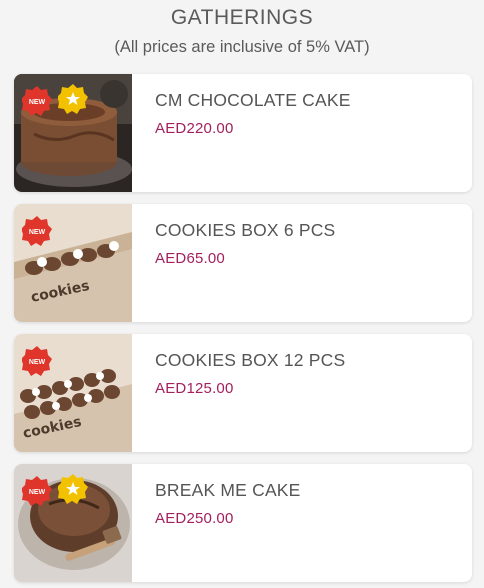 Image resolution: width=484 pixels, height=588 pixels. Describe the element at coordinates (242, 17) in the screenshot. I see `page-title: GATHERINGS` at that location.